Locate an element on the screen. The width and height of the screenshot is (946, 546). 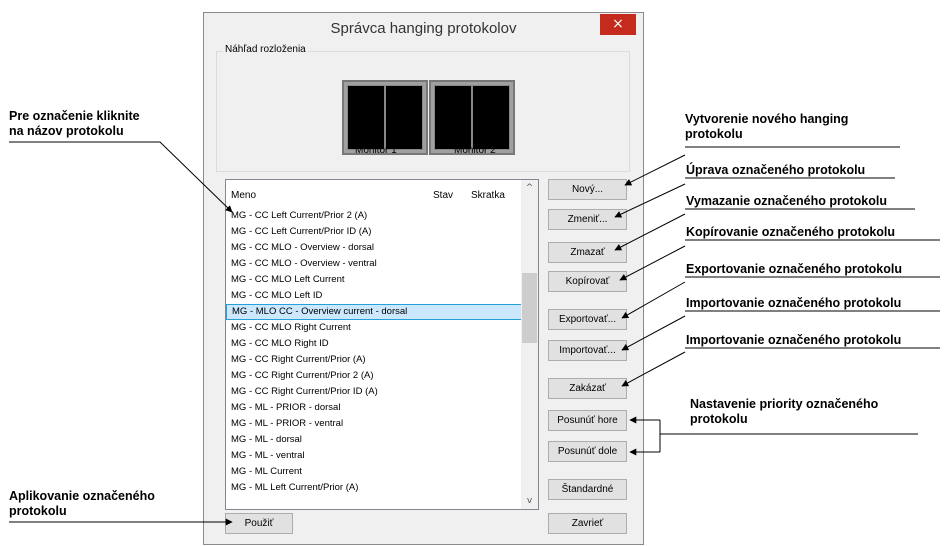
monitor-2-preview is located at coordinates (472, 117).